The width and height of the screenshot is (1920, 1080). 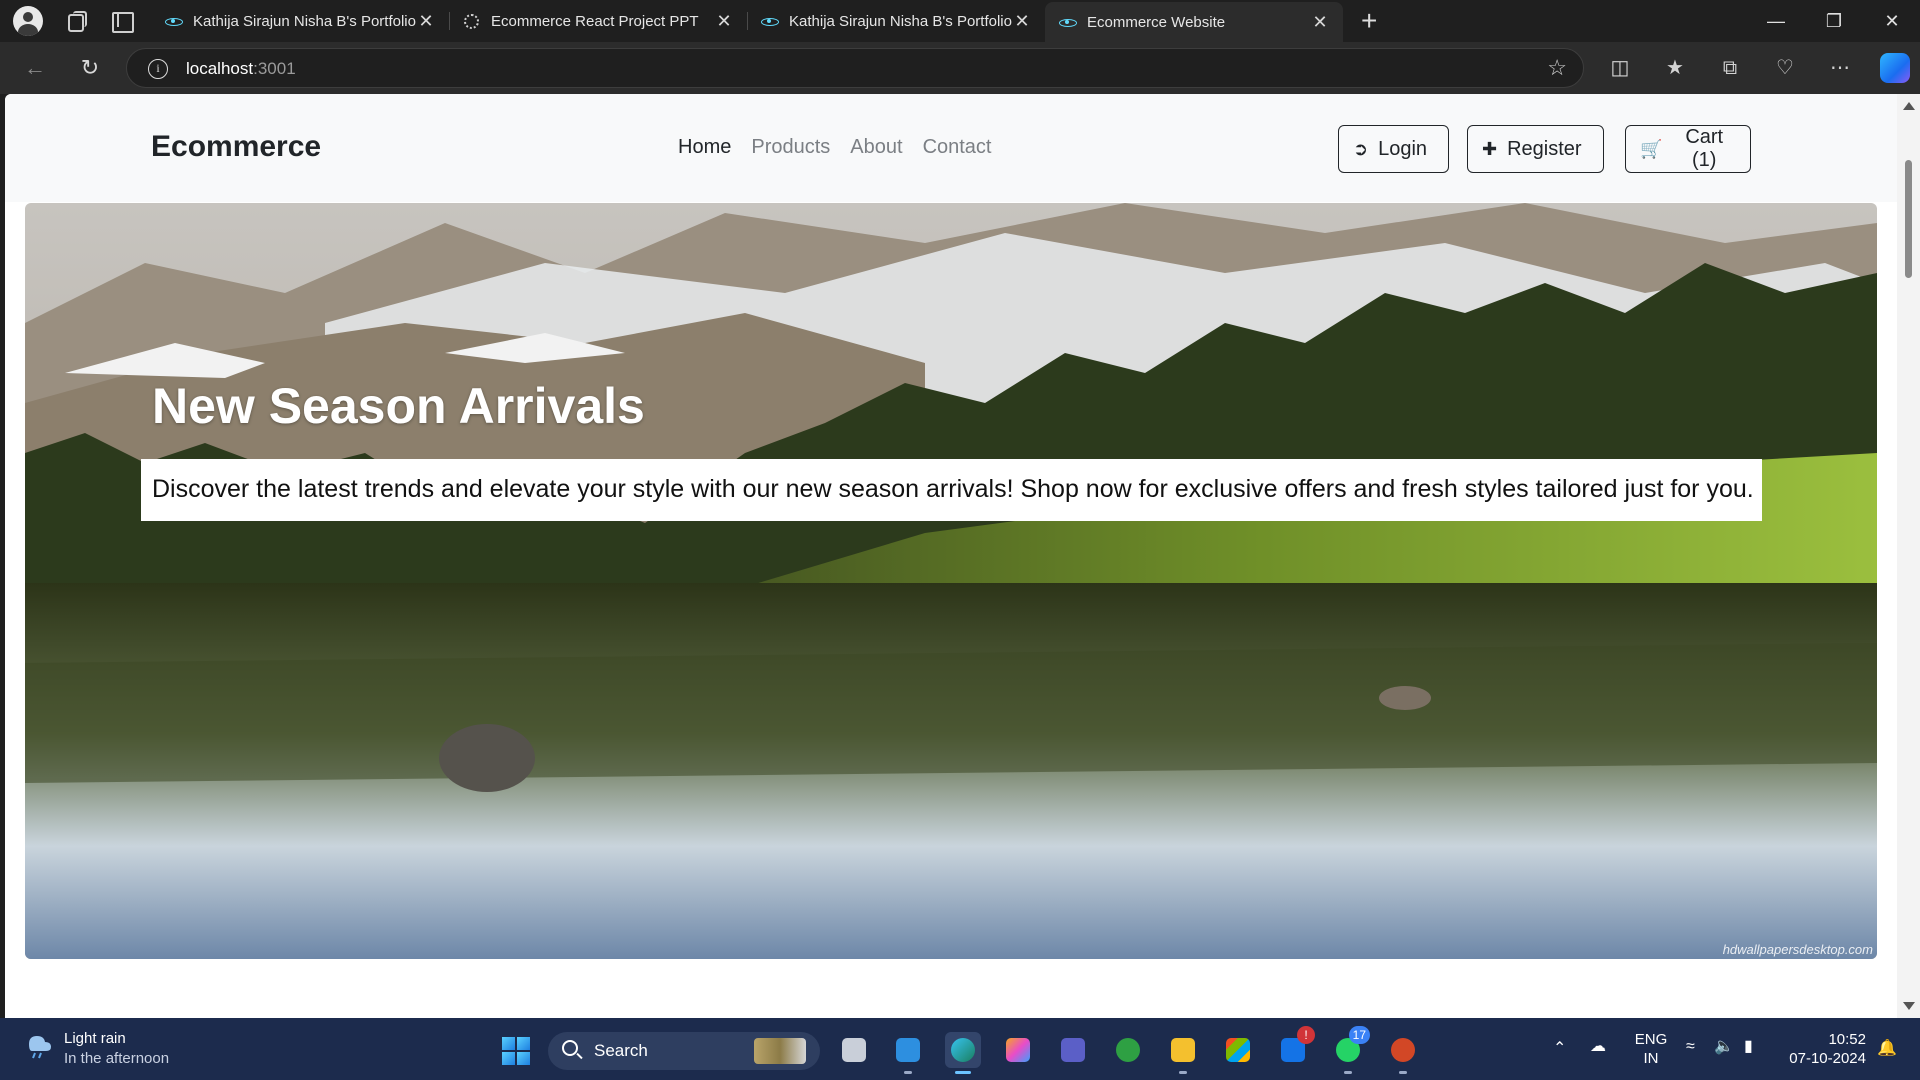 I want to click on url-text: localhost:3001, so click(x=241, y=69).